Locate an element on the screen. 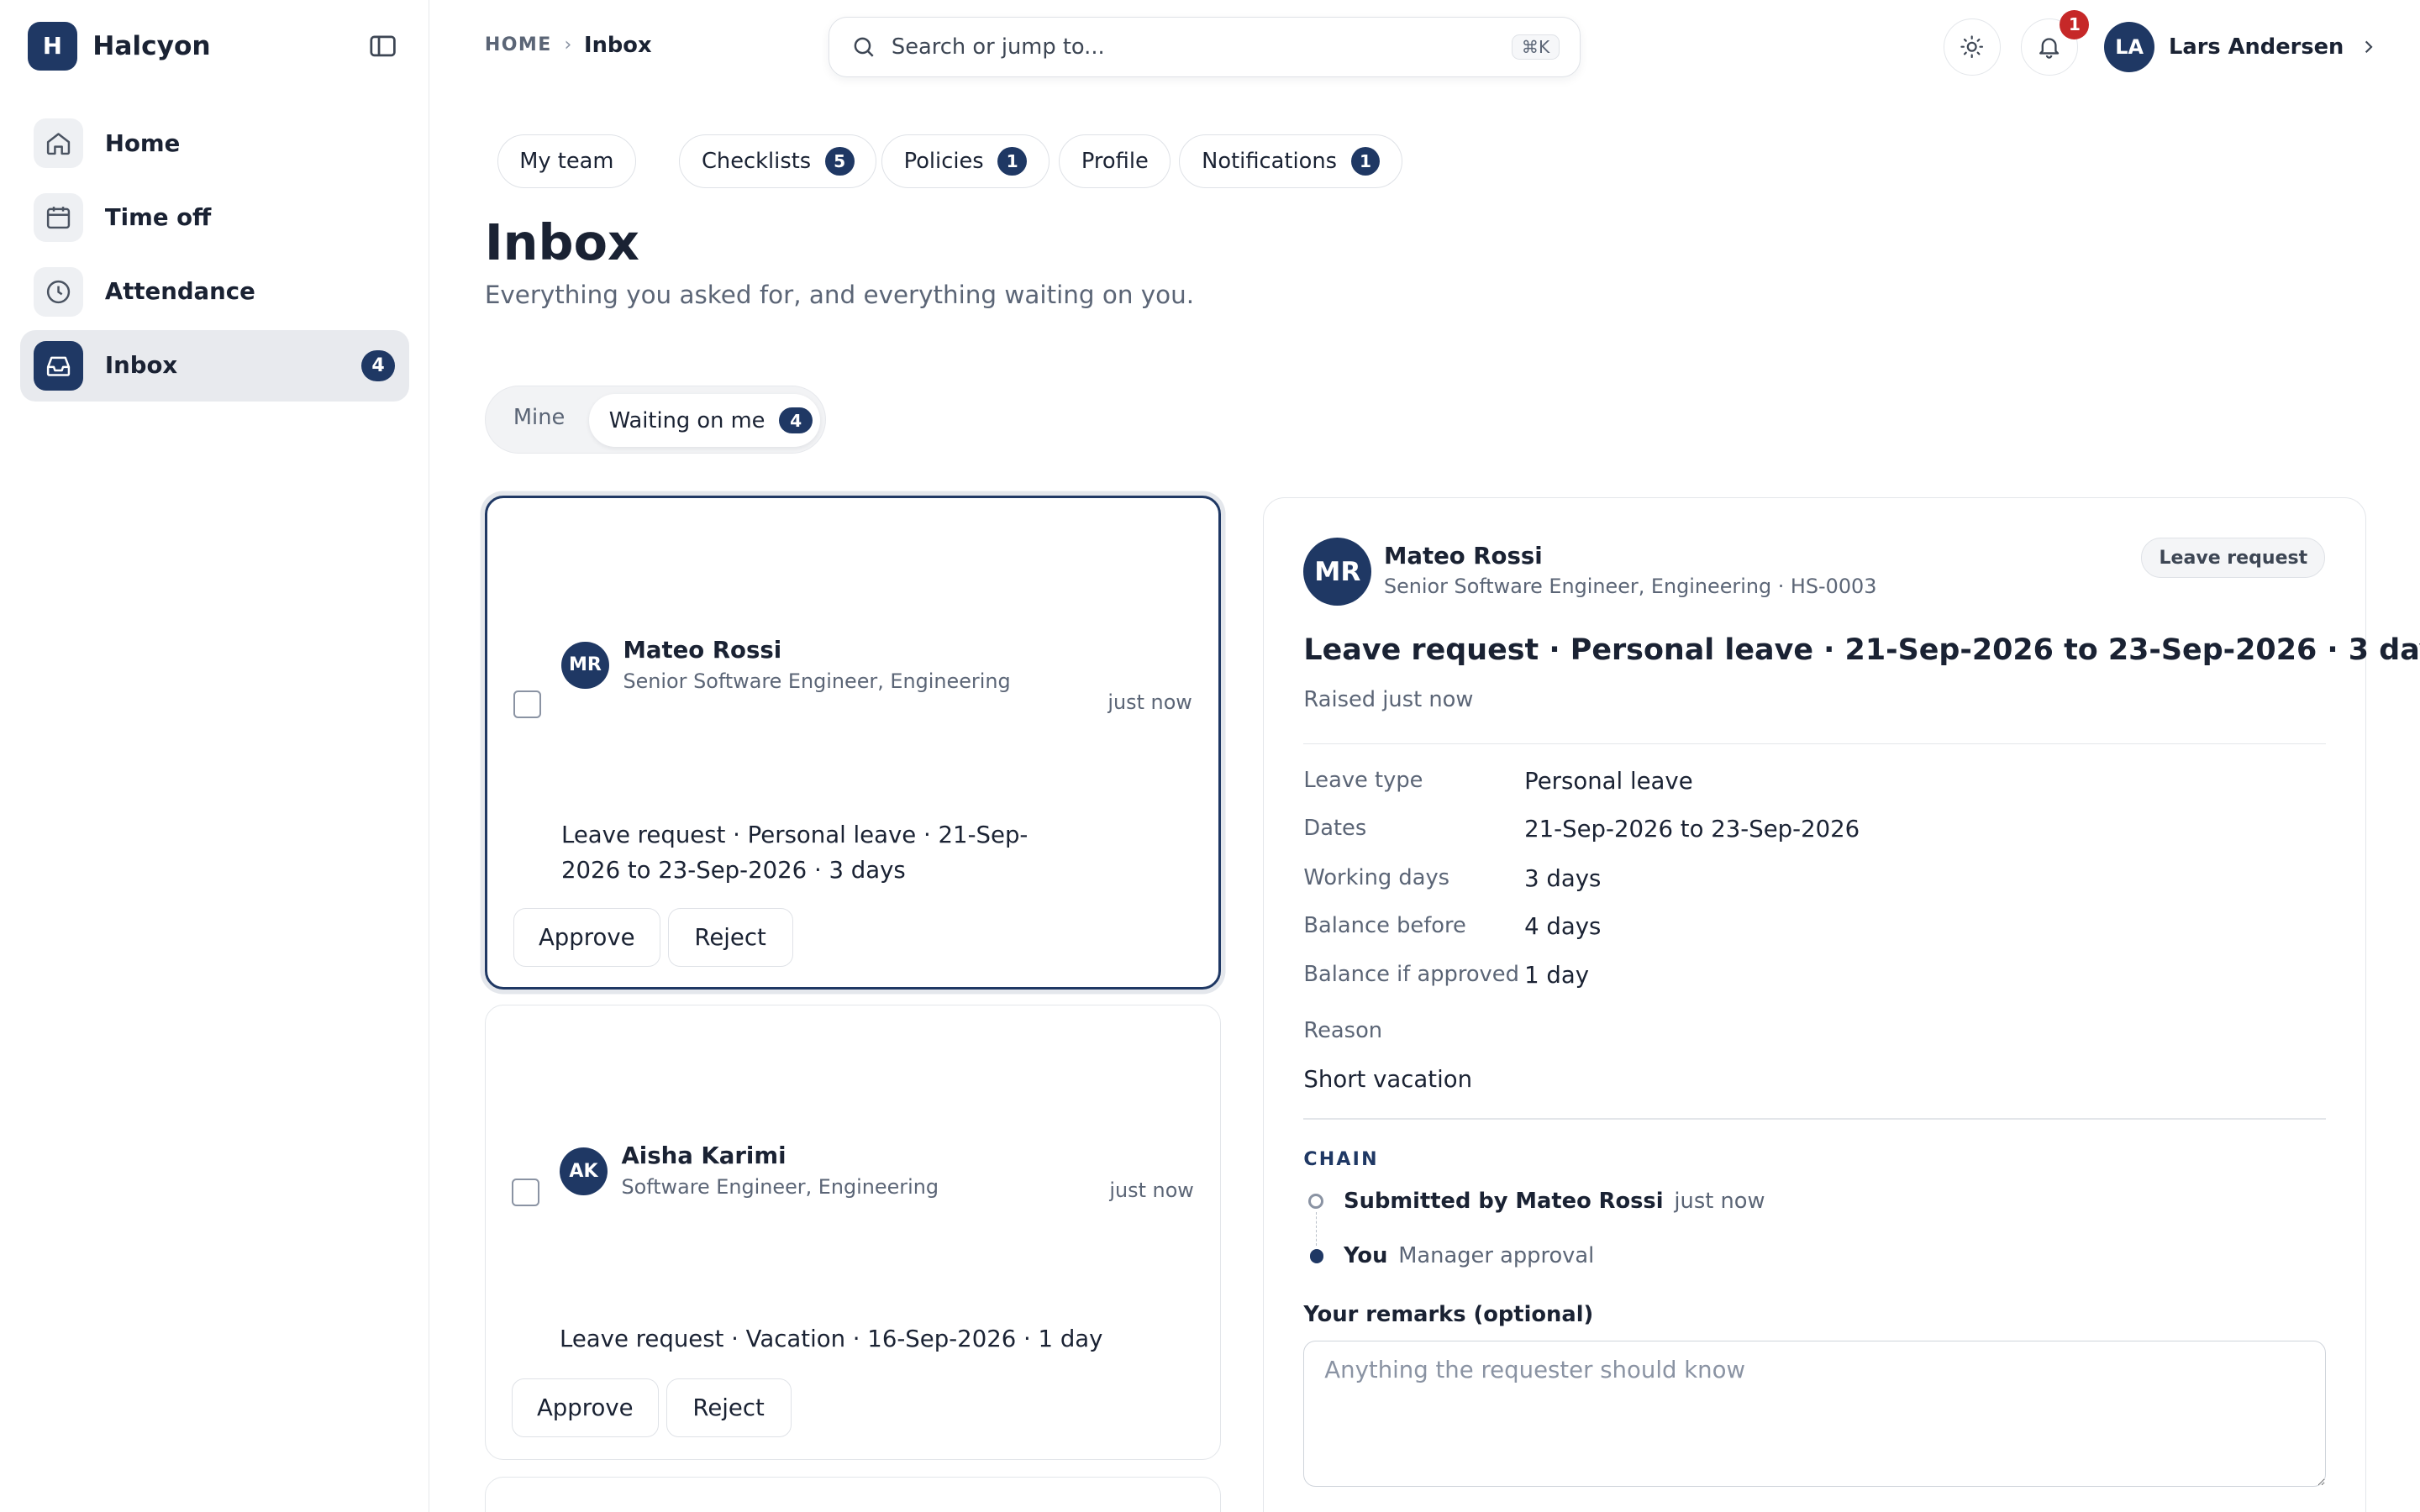 The image size is (2420, 1512). home-icon is located at coordinates (59, 143).